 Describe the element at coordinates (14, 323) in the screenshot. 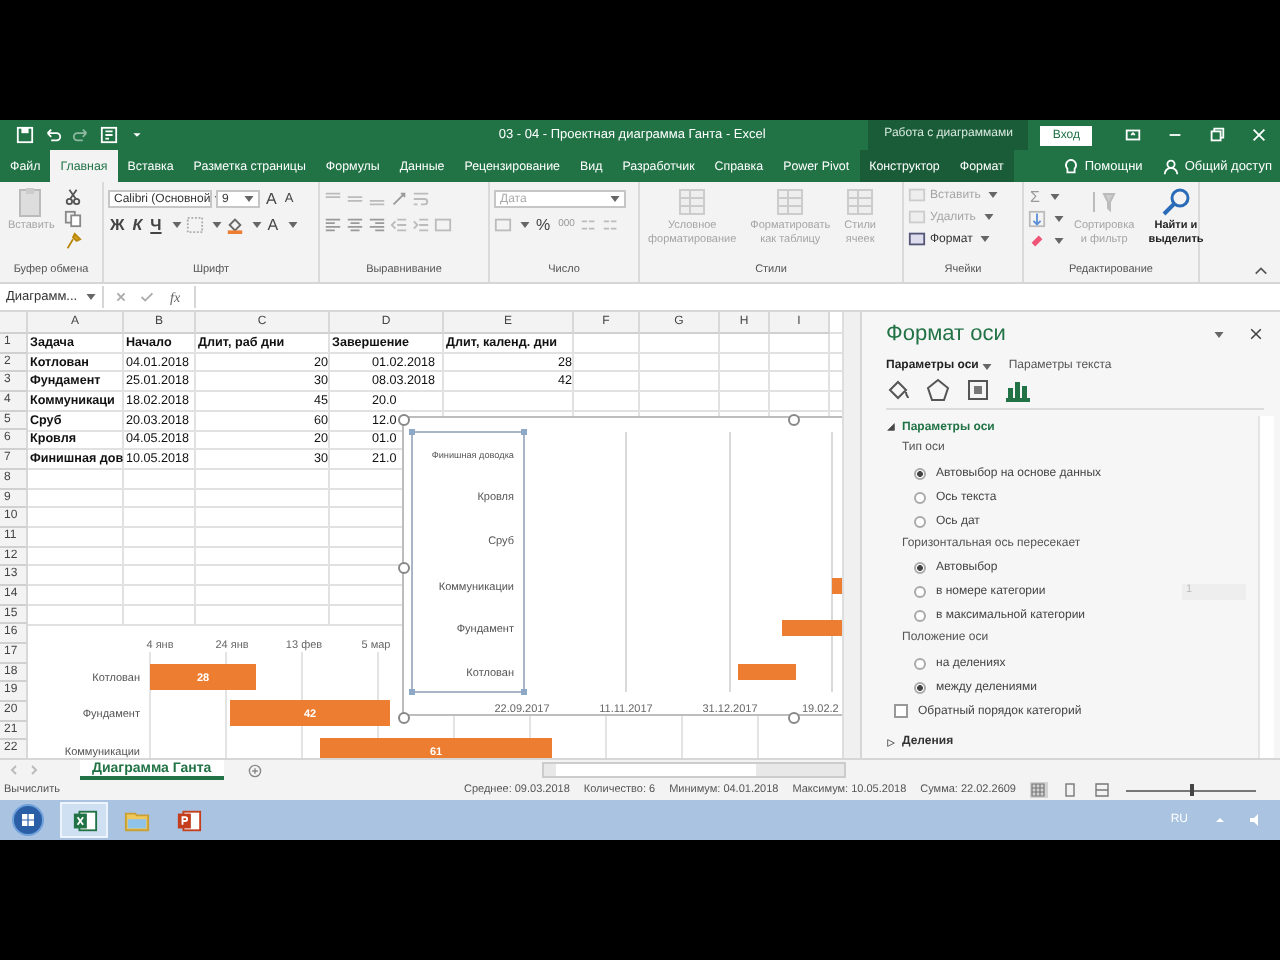

I see `select-all-corner` at that location.